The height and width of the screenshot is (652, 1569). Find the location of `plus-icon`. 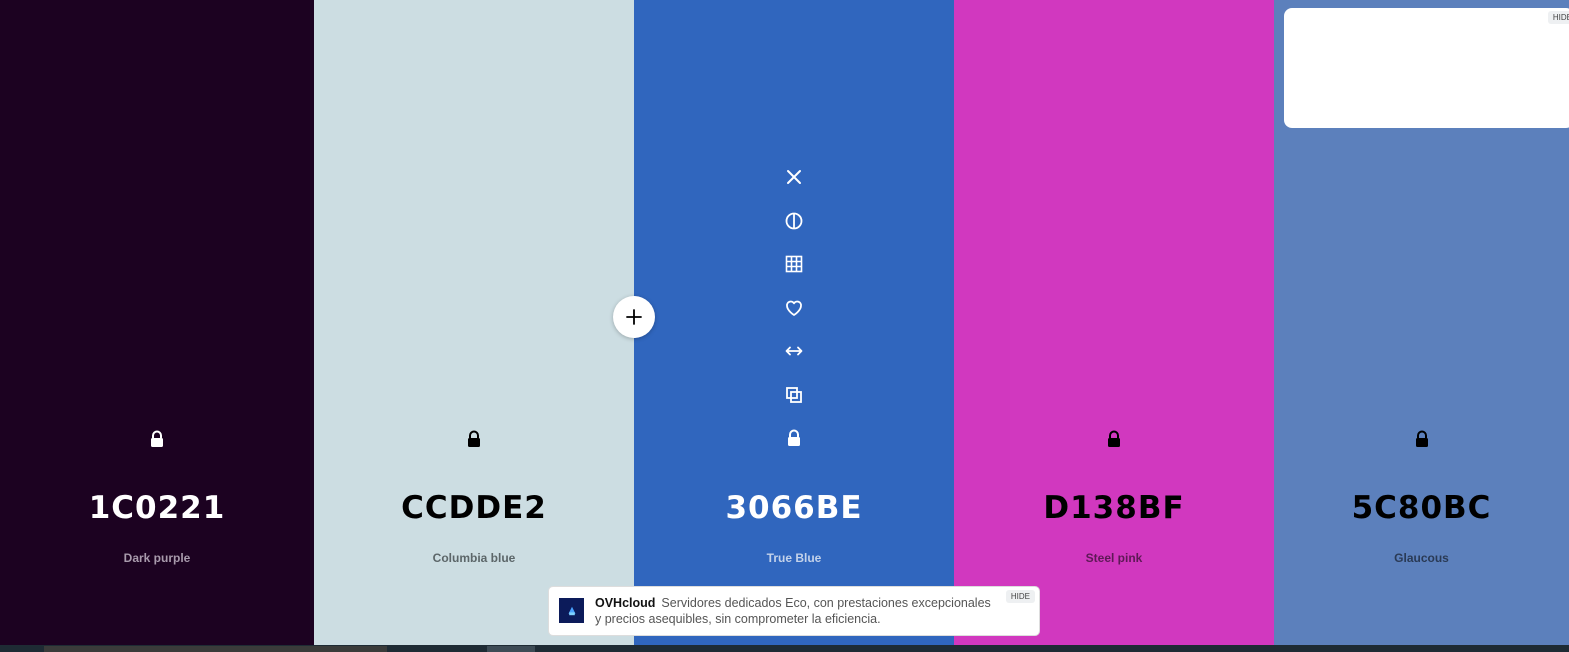

plus-icon is located at coordinates (634, 317).